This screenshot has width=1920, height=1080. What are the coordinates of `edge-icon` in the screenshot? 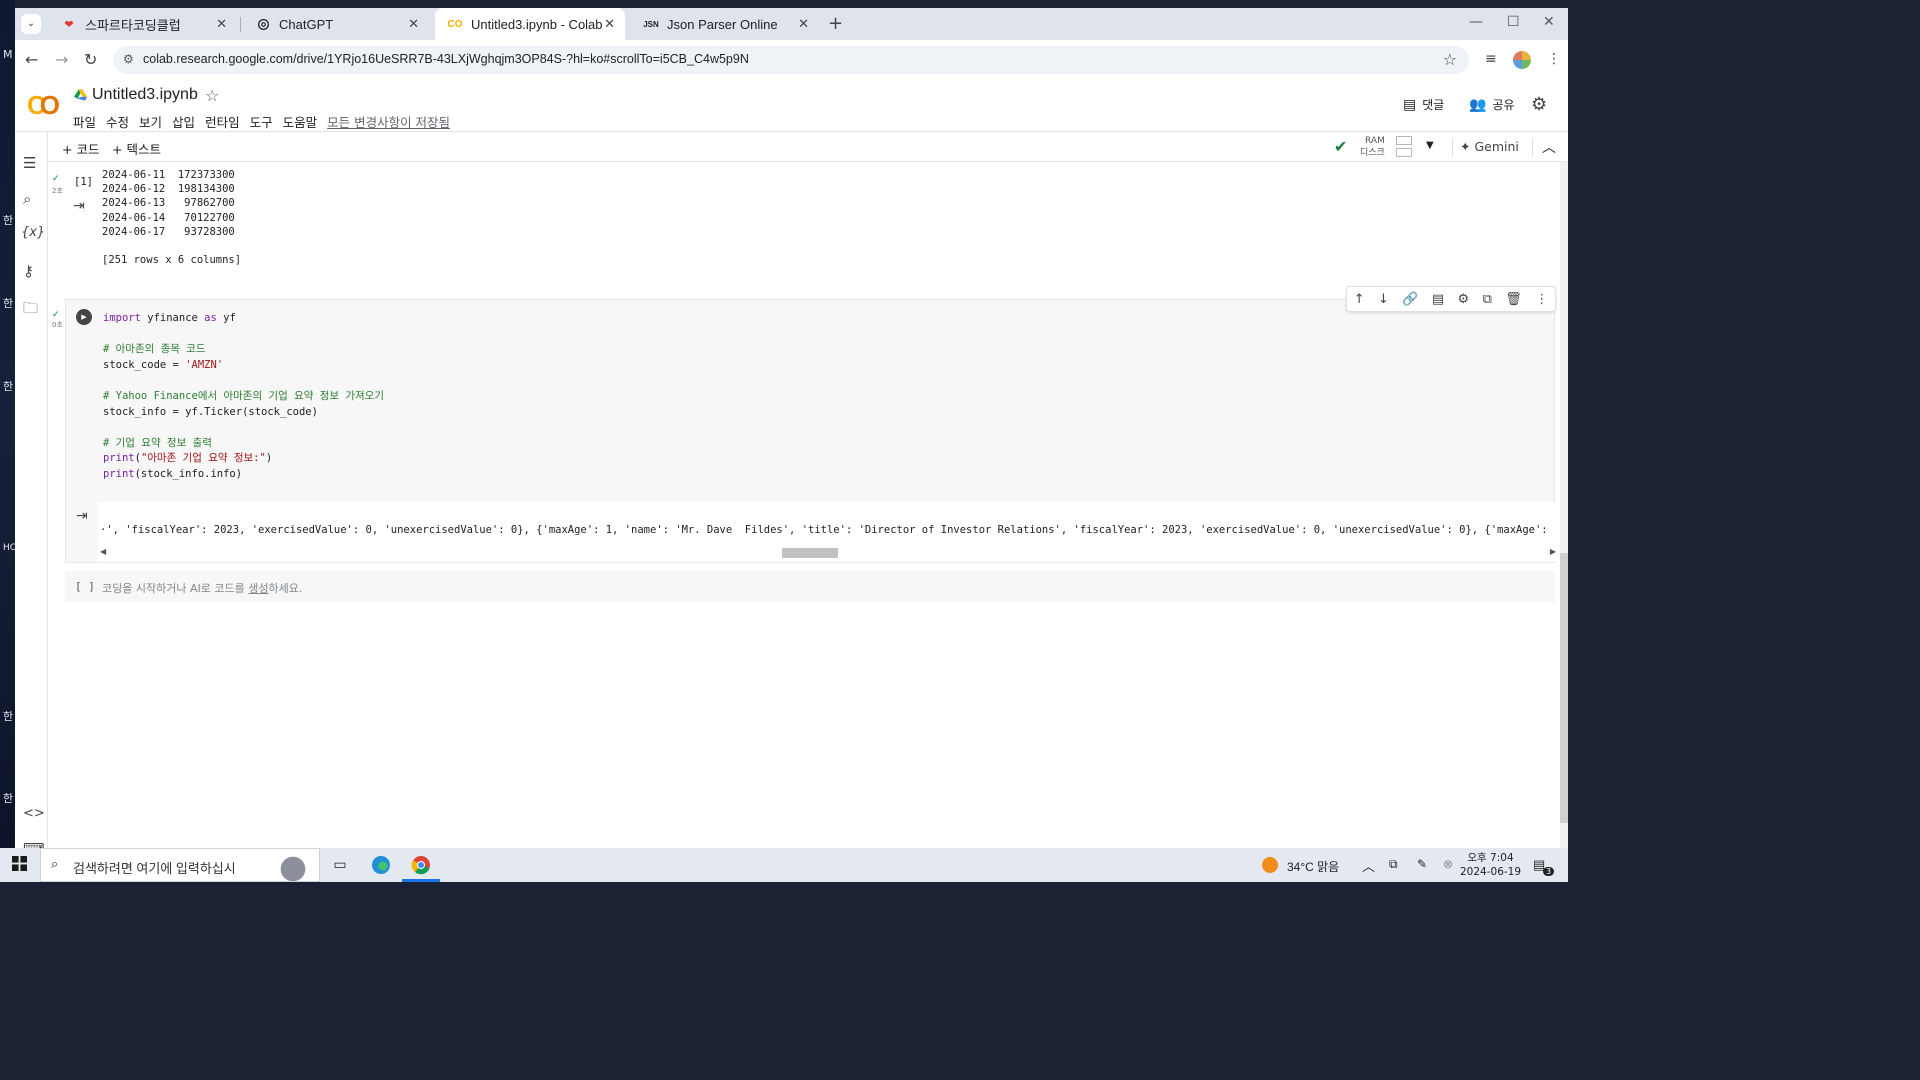 It's located at (381, 865).